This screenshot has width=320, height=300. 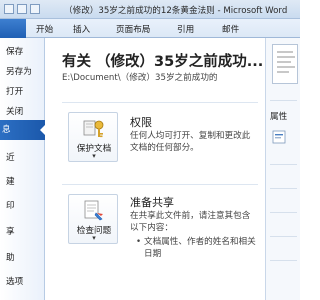 I want to click on prepare-sharing-bullet: 文档属性、作者的姓名和相关日期, so click(x=197, y=248).